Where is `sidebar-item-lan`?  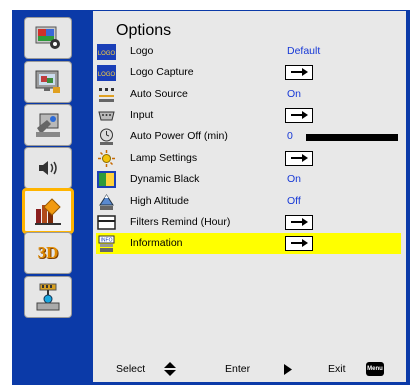 sidebar-item-lan is located at coordinates (48, 297).